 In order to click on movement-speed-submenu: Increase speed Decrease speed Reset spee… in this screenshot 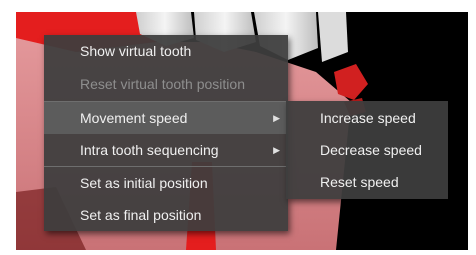, I will do `click(367, 150)`.